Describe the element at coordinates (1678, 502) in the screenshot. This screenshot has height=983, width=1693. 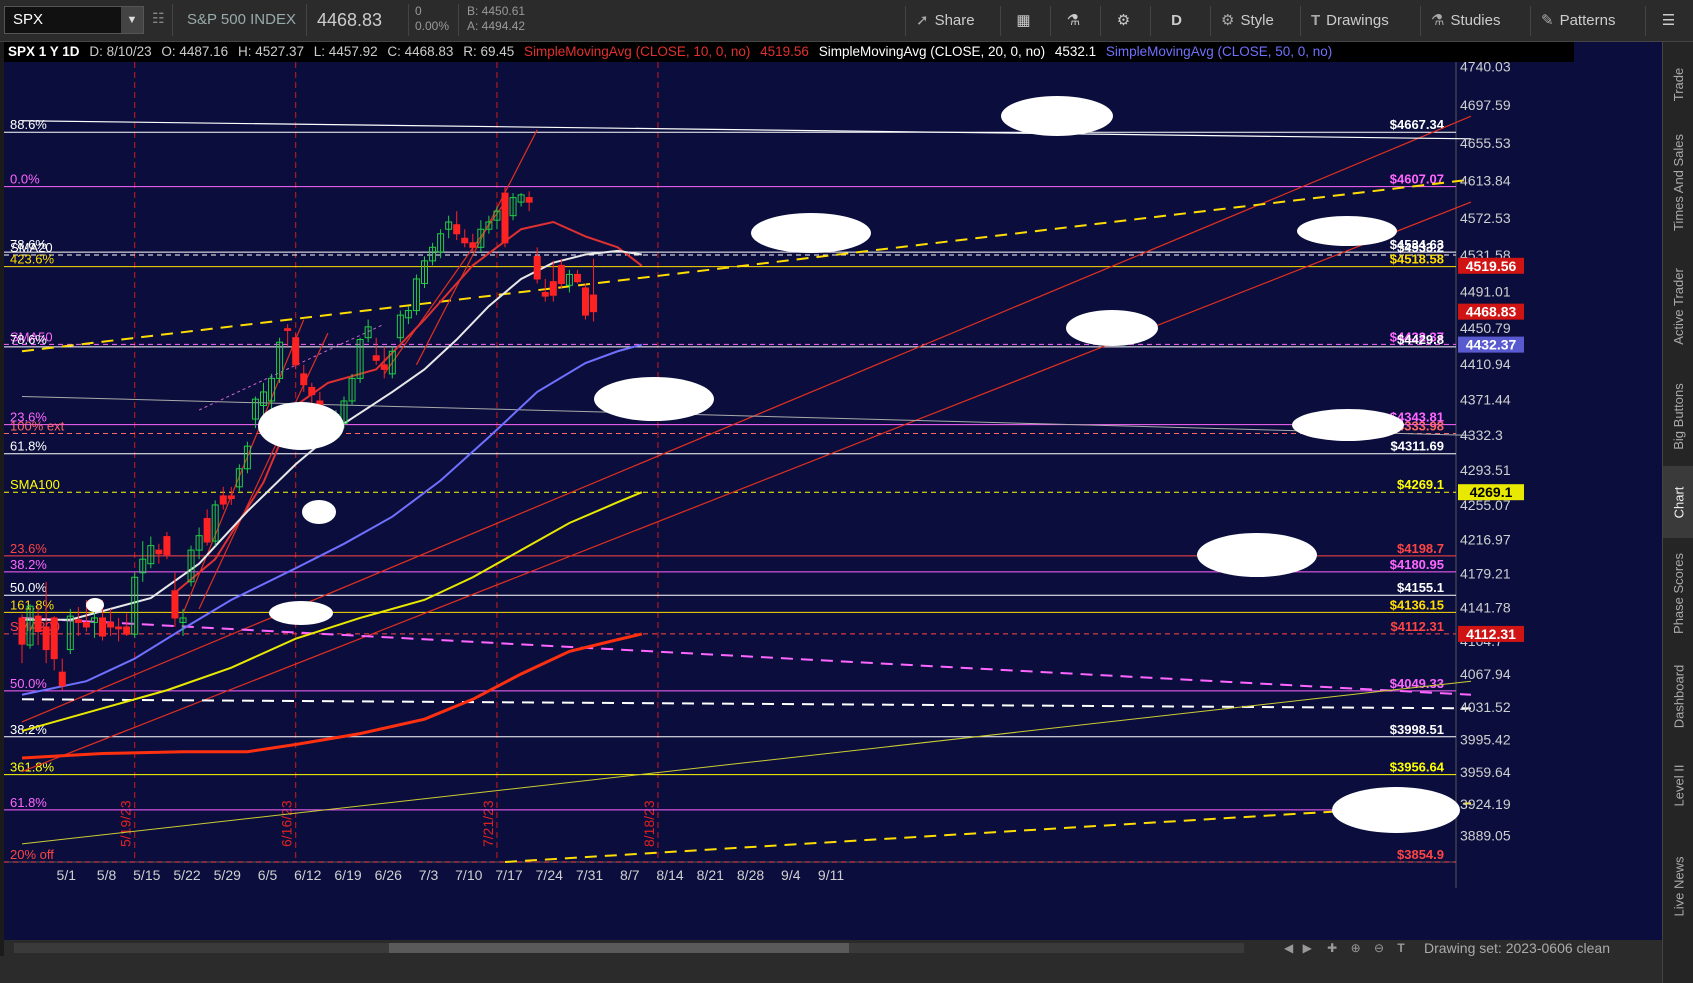
I see `sidebar-tab-chart: Chart` at that location.